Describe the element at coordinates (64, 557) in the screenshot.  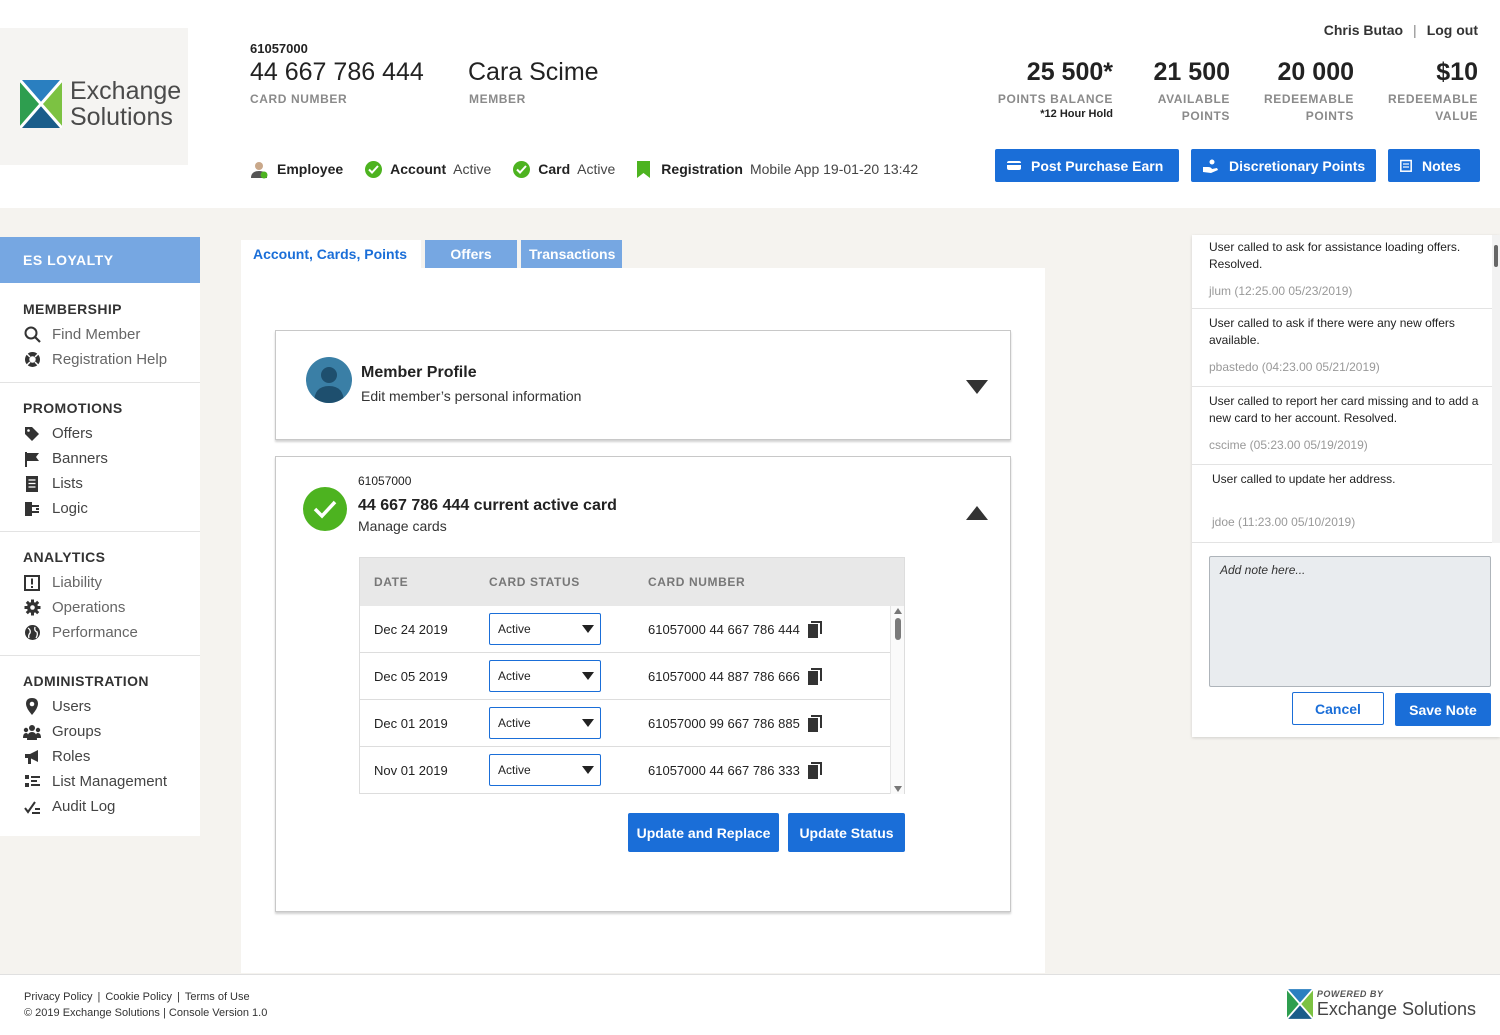
I see `sidebar-heading: ANALYTICS` at that location.